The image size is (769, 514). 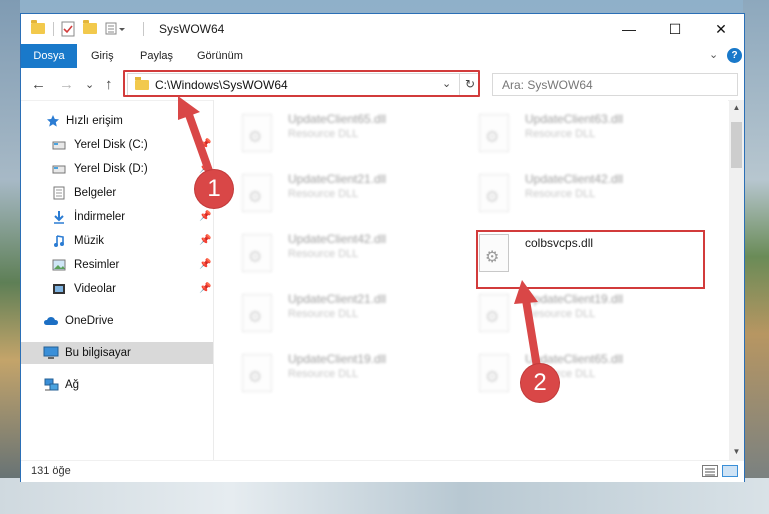 I want to click on file-item: ⚙ UpdateClient63.dll Resource DLL, so click(x=589, y=136).